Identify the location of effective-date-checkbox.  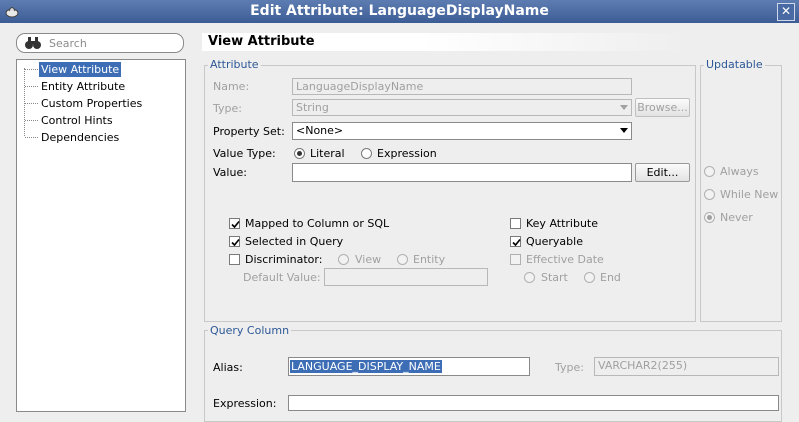
(515, 259).